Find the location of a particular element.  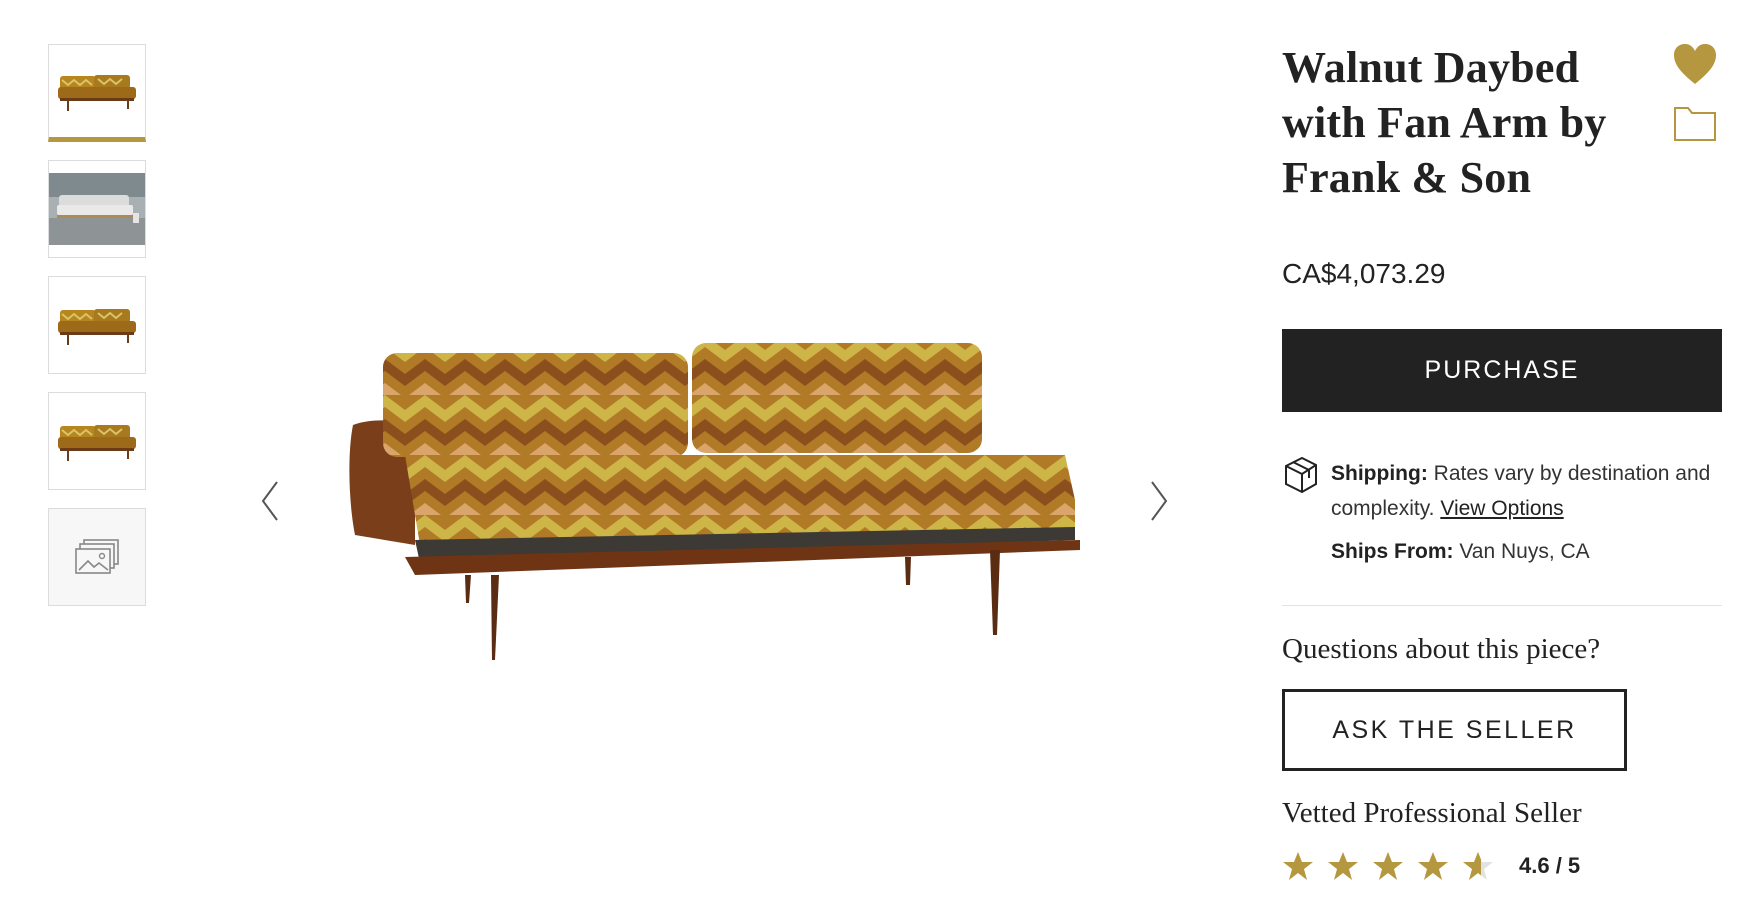

folder-icon is located at coordinates (1695, 123).